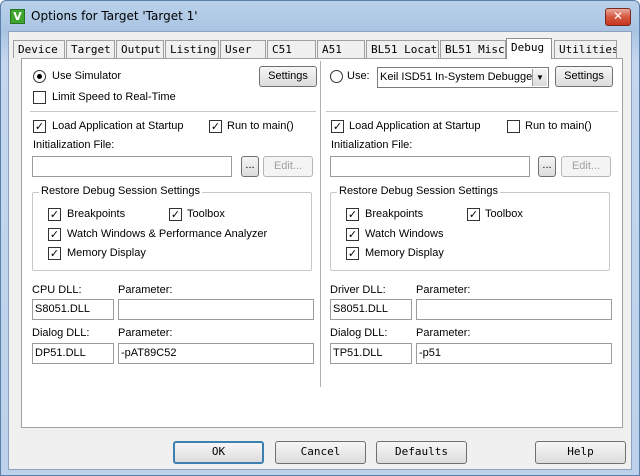  What do you see at coordinates (584, 76) in the screenshot?
I see `debugger-settings-button: Settings` at bounding box center [584, 76].